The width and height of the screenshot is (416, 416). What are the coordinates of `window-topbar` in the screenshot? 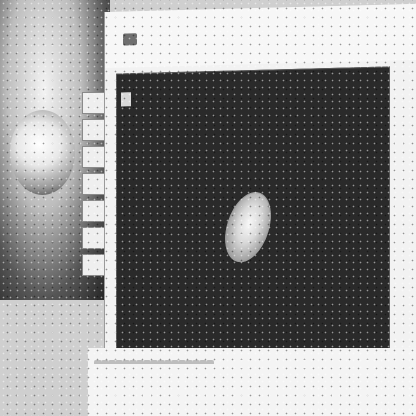 It's located at (260, 36).